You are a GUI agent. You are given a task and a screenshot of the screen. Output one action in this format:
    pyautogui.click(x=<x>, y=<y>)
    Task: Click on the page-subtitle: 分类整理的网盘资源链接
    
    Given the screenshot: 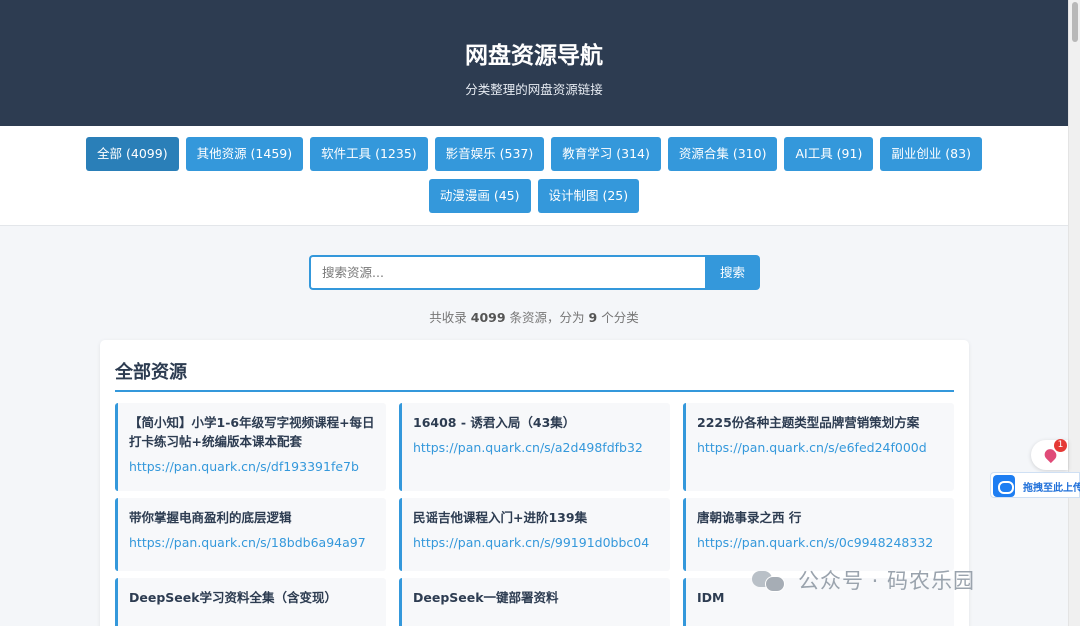 What is the action you would take?
    pyautogui.click(x=534, y=89)
    